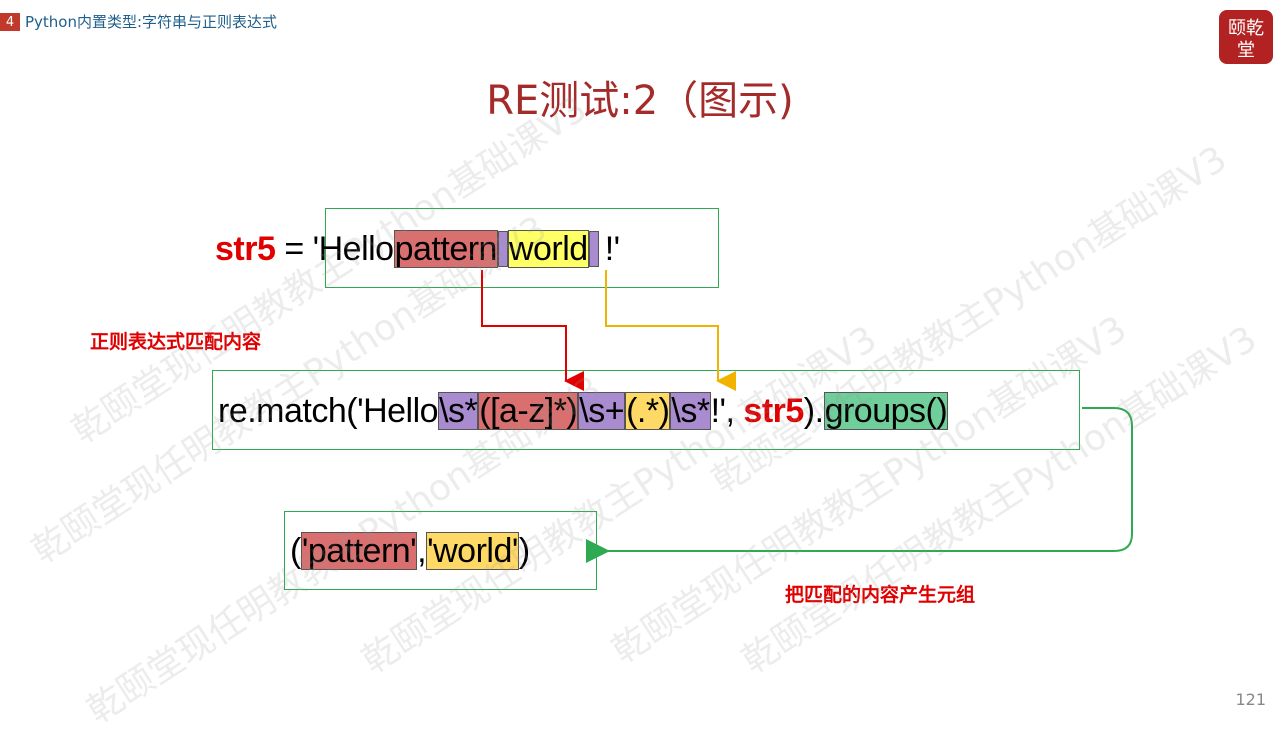  Describe the element at coordinates (472, 551) in the screenshot. I see `tuple-value-world: 'world'` at that location.